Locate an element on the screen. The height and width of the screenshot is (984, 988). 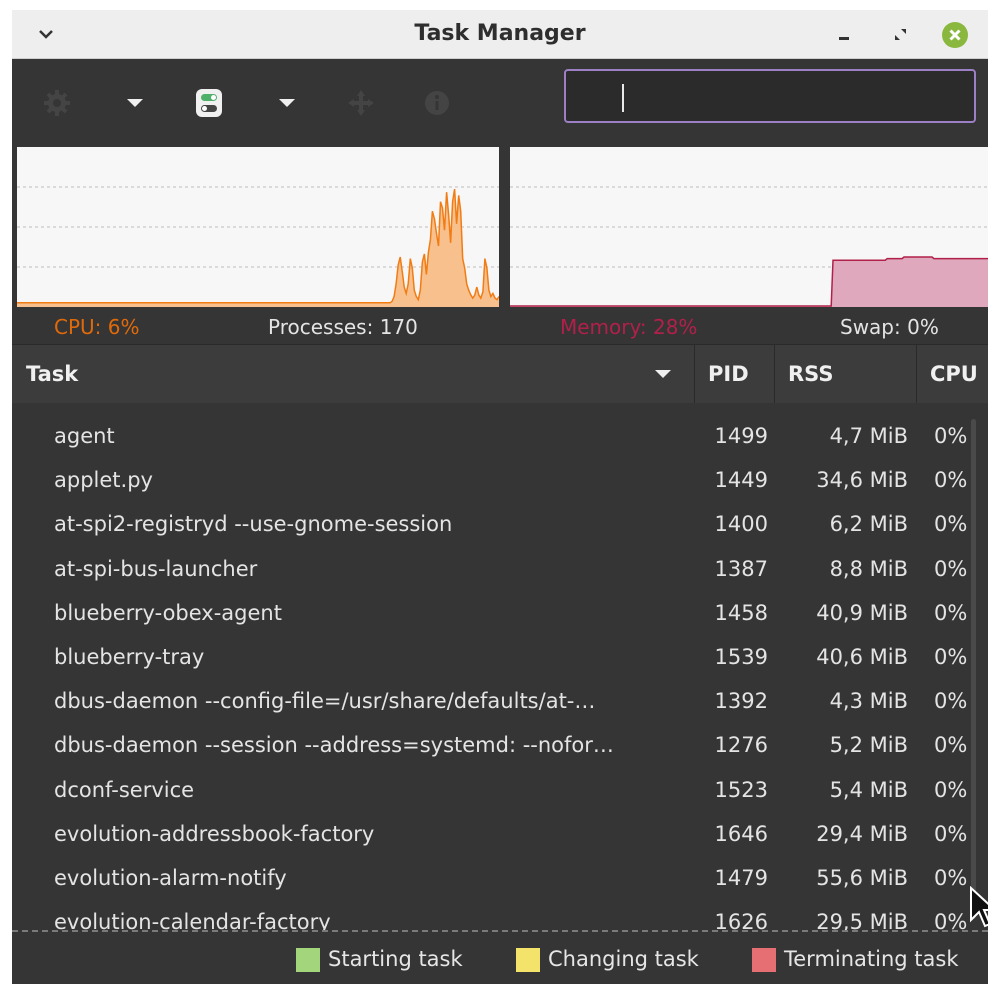
rss-cell: 29,4 MiB is located at coordinates (862, 833).